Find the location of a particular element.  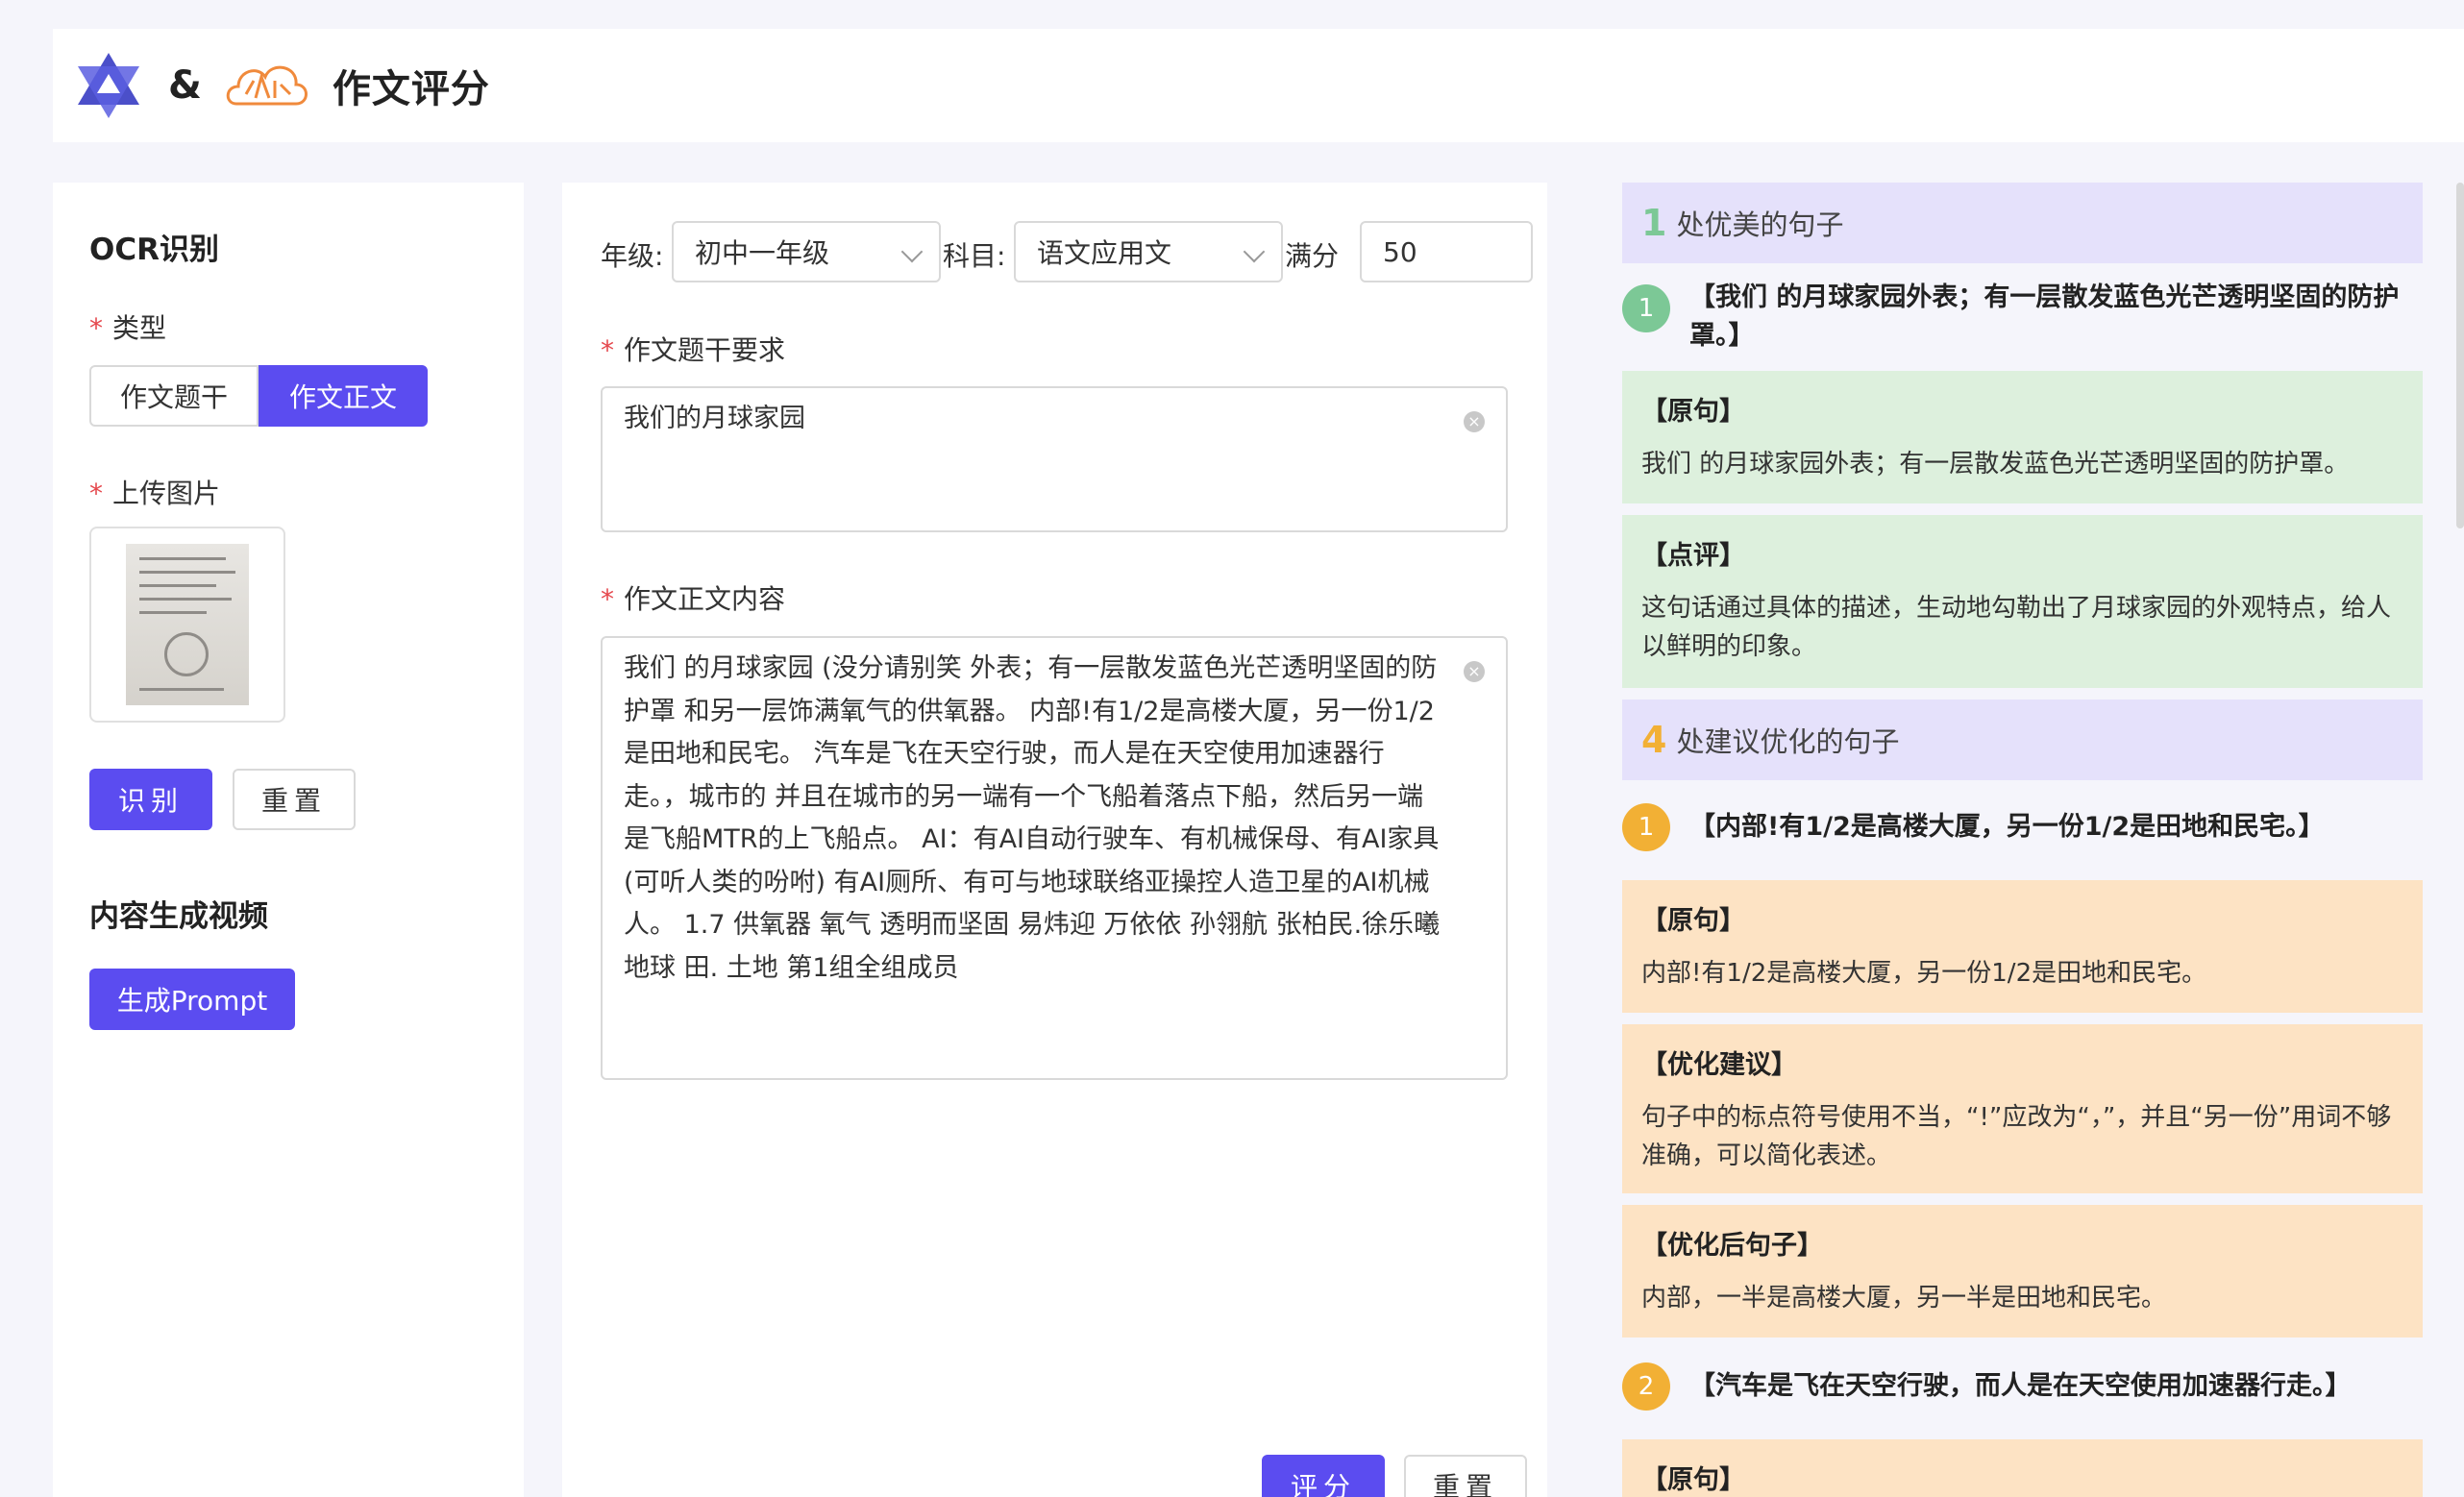

full-score-label: 满分 is located at coordinates (1312, 256).